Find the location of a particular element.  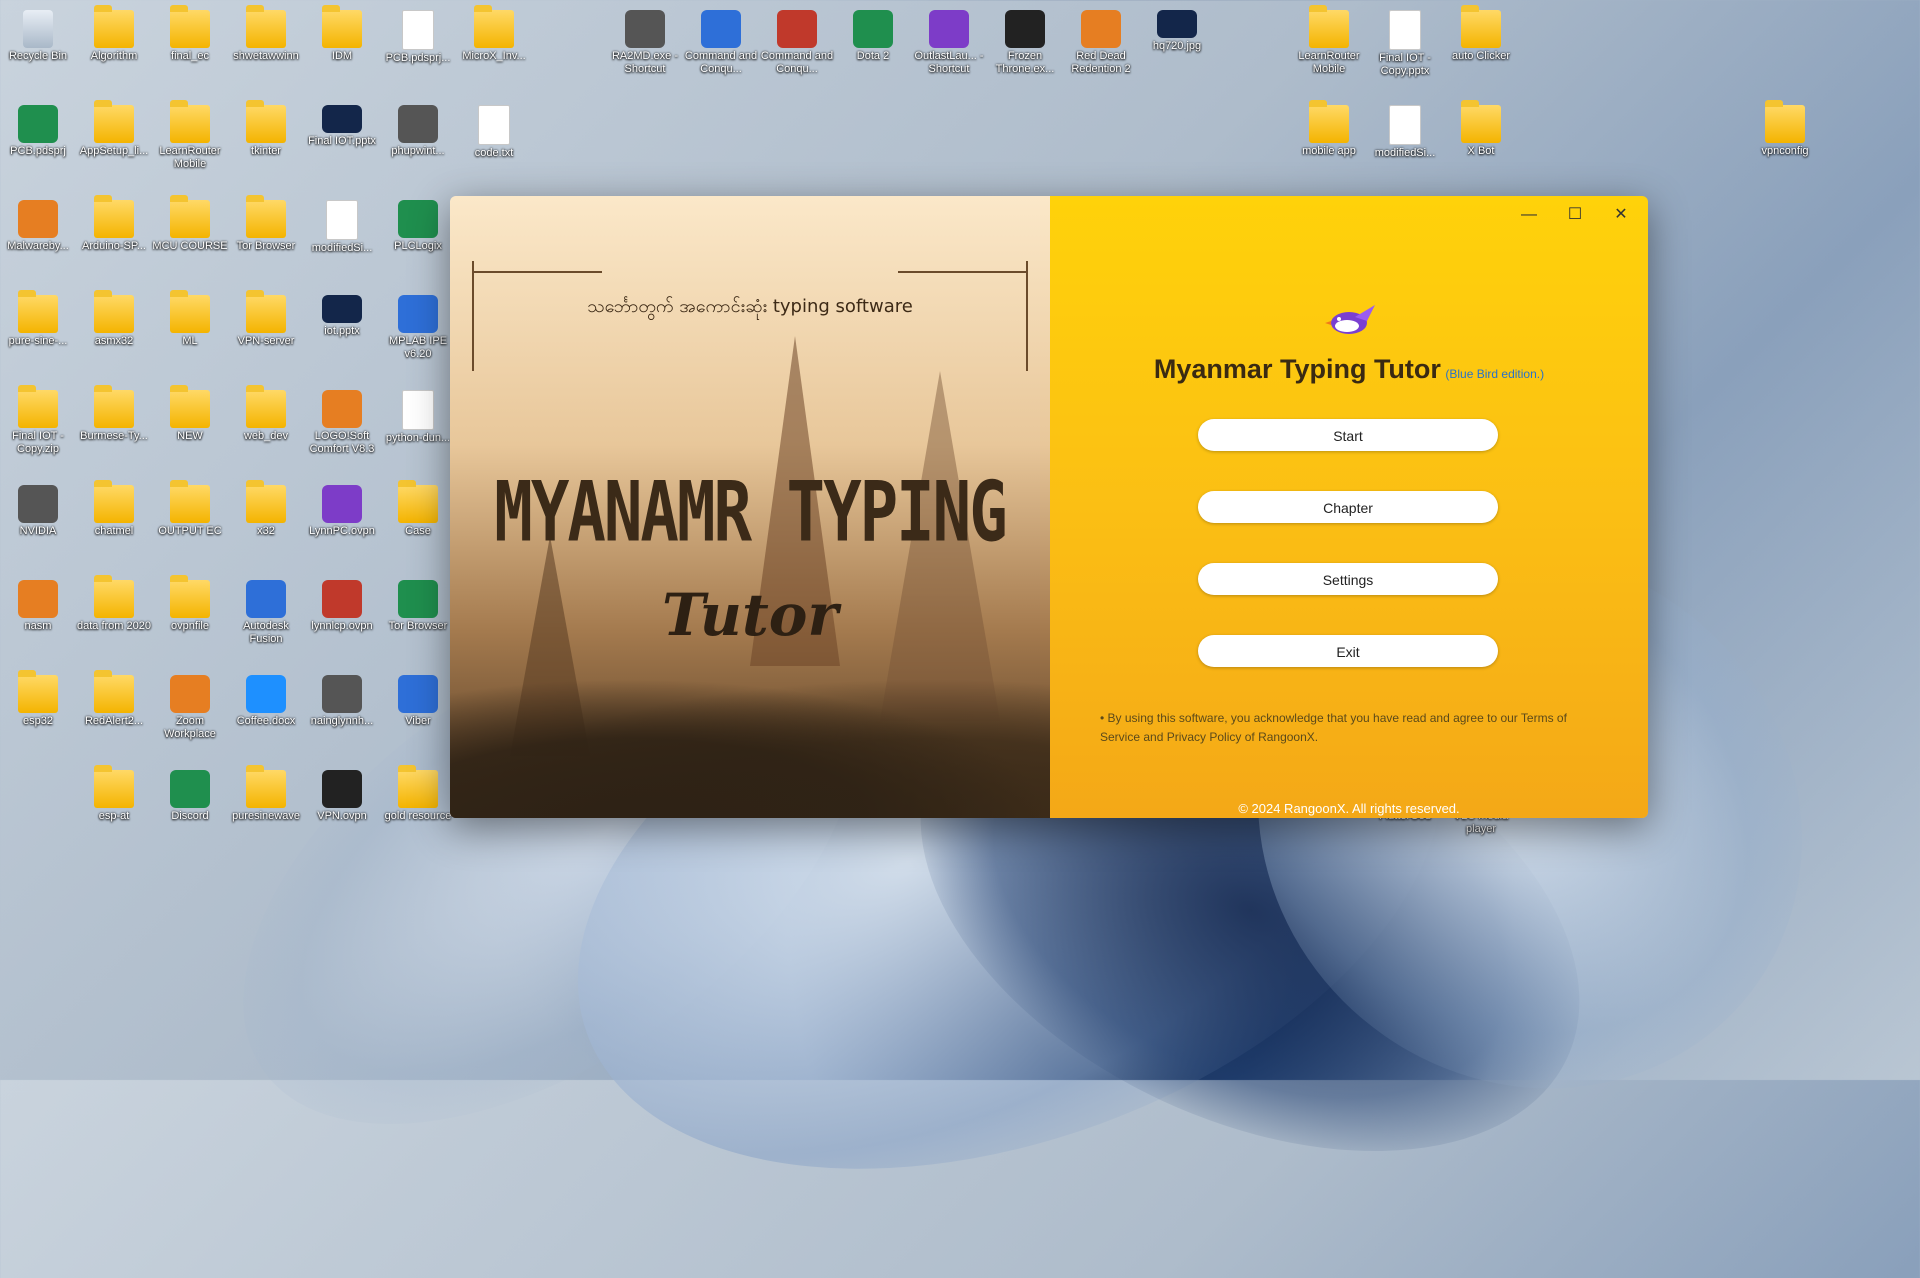

desktop-icon: shwetawwinn is located at coordinates (266, 33).